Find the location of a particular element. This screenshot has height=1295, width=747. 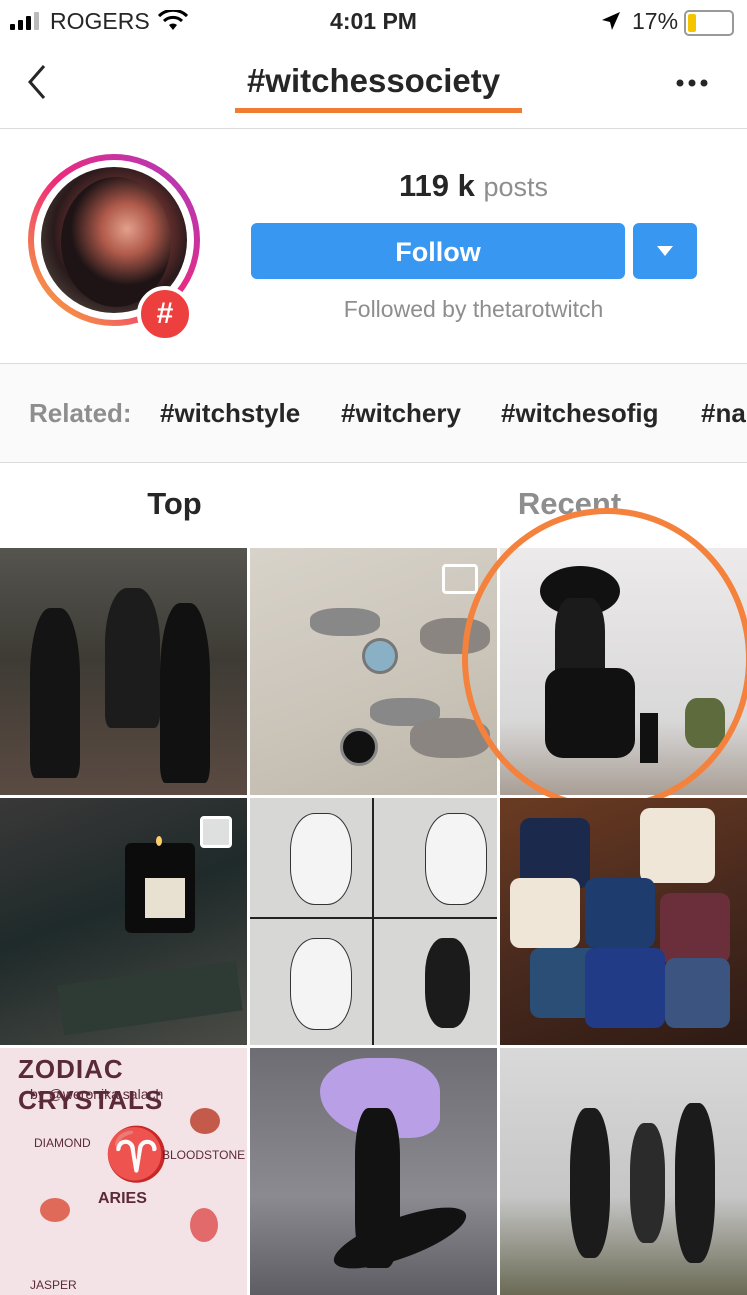

zodiac-diamond-label: DIAMOND is located at coordinates (62, 1143).